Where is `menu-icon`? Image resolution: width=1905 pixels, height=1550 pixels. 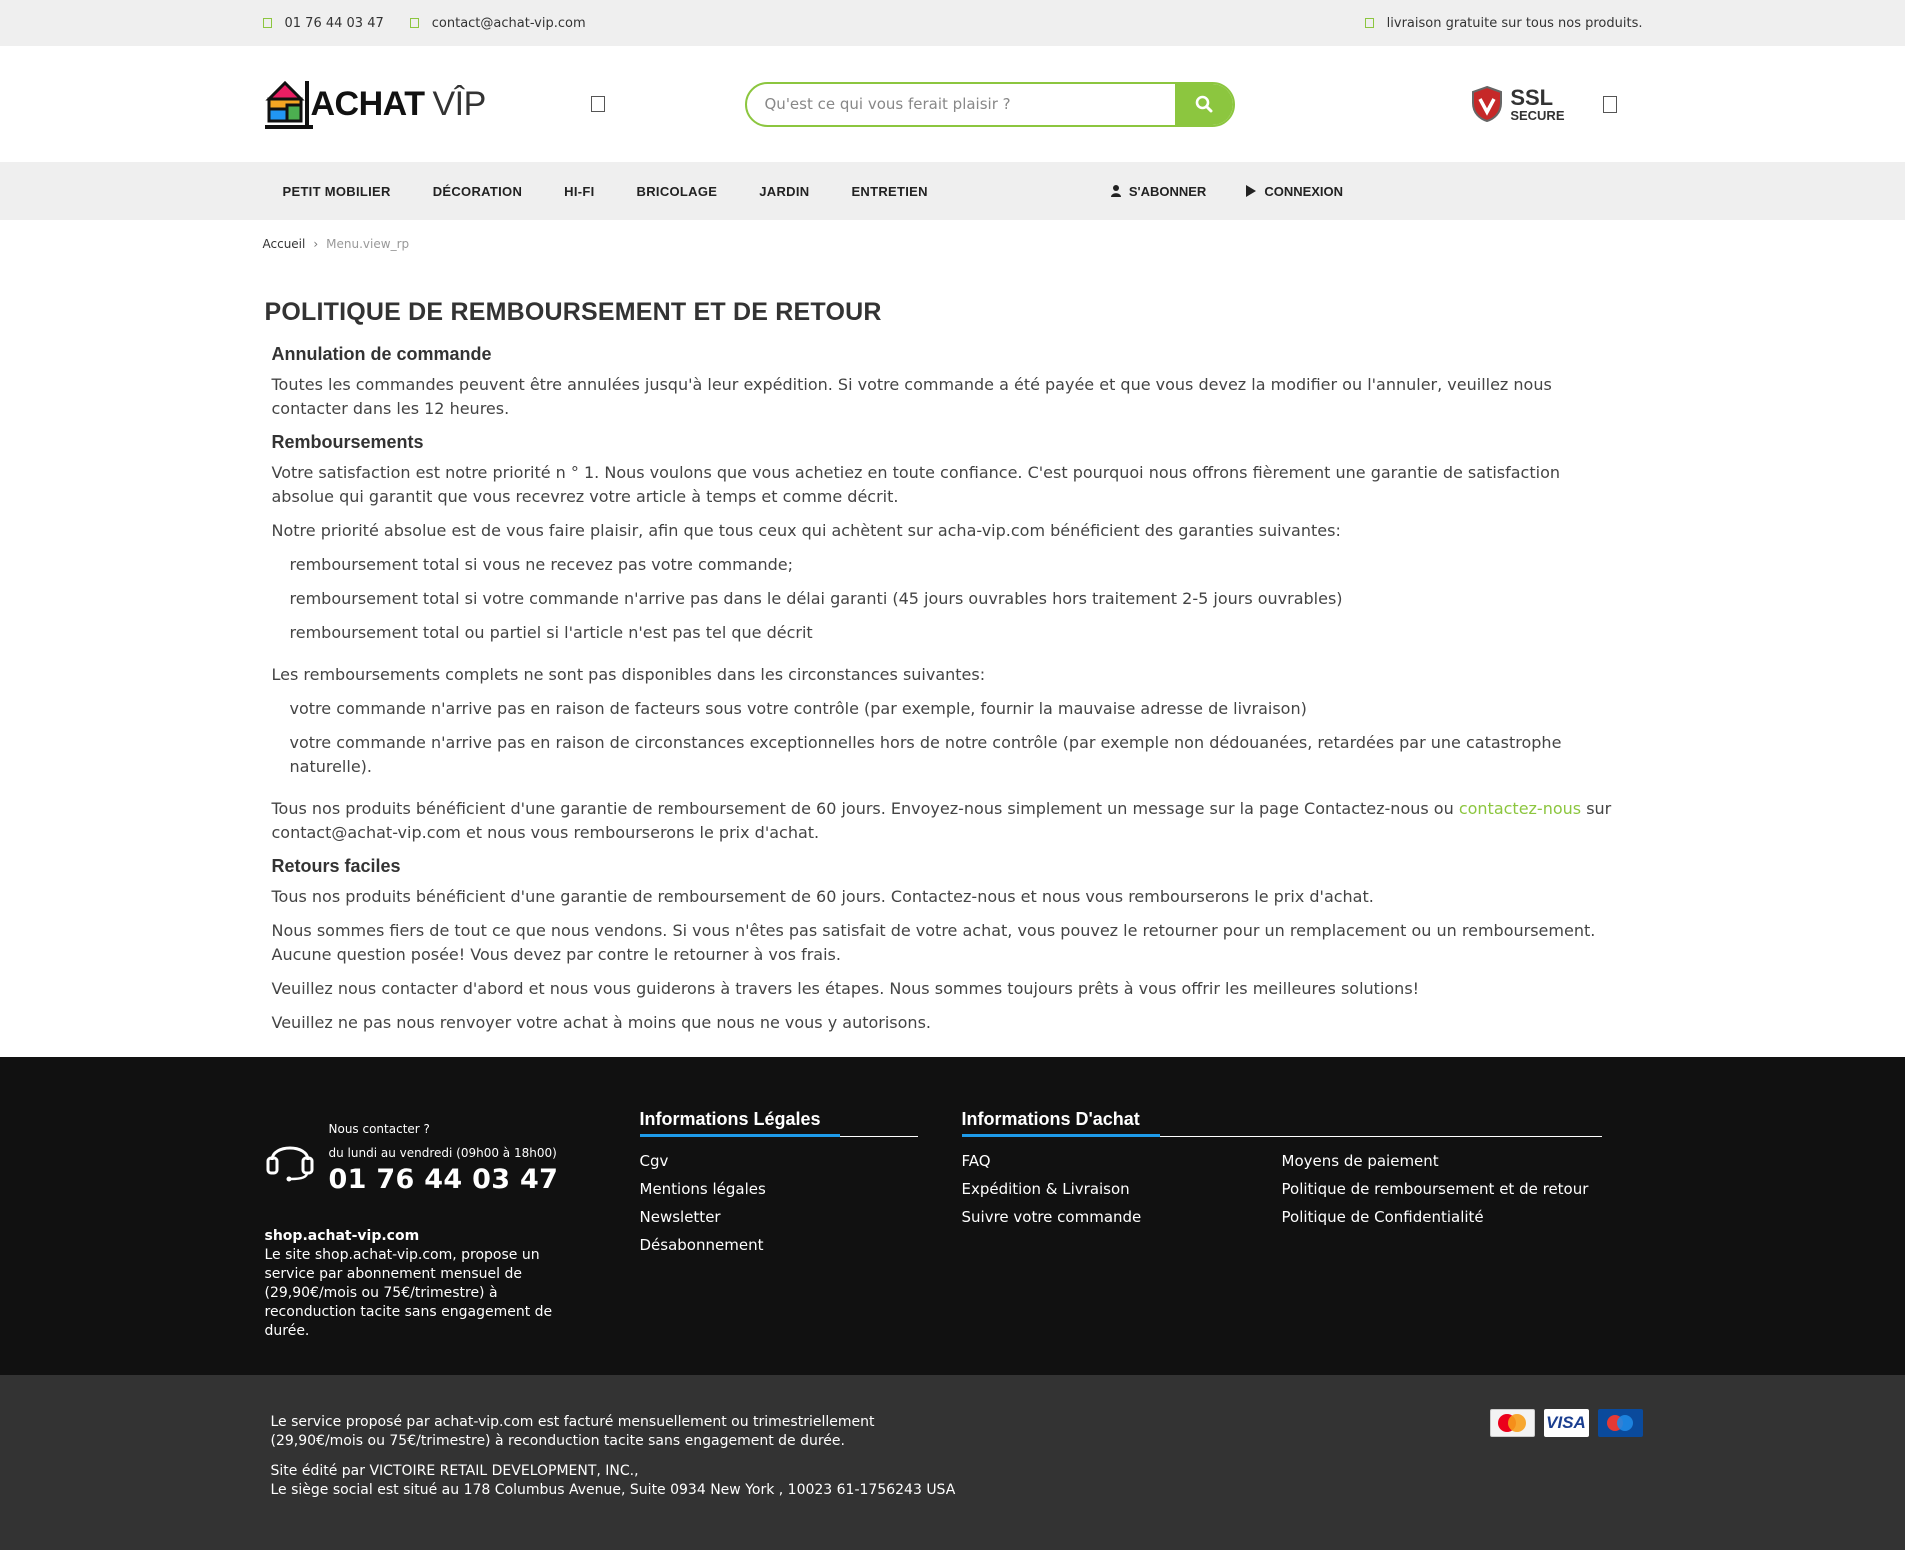
menu-icon is located at coordinates (597, 104).